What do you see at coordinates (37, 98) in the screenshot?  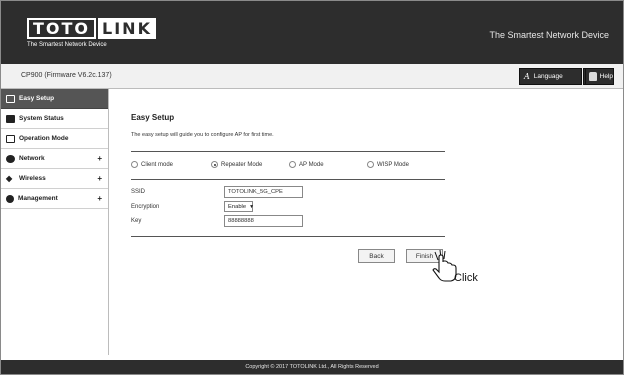 I see `sidebar-item-label: Easy Setup` at bounding box center [37, 98].